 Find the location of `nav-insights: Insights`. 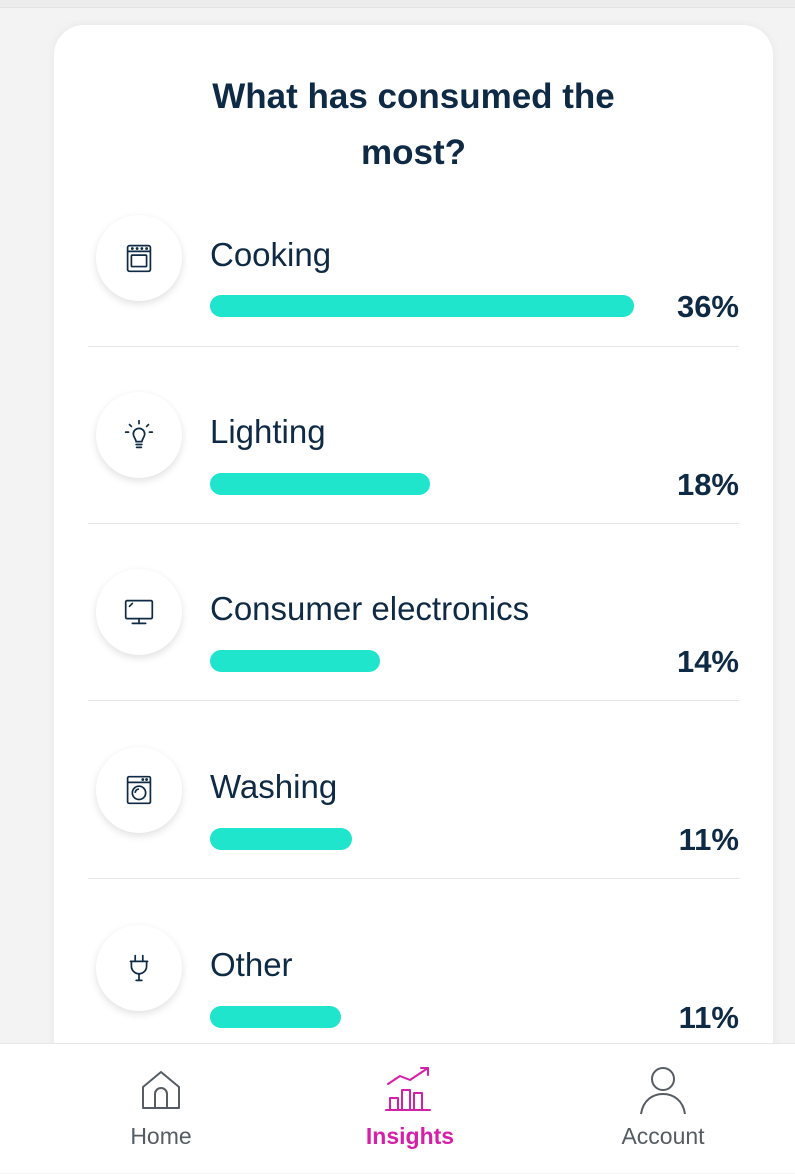

nav-insights: Insights is located at coordinates (410, 1109).